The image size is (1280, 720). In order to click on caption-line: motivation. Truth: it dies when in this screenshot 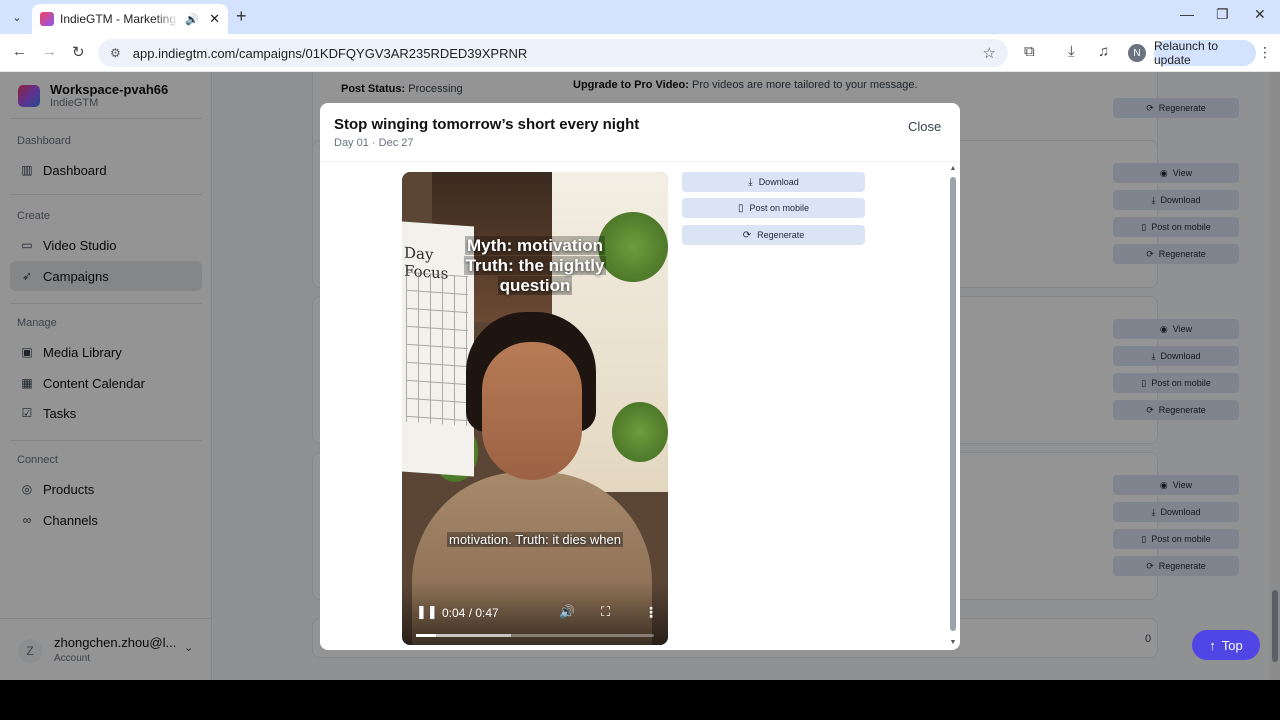, I will do `click(535, 539)`.